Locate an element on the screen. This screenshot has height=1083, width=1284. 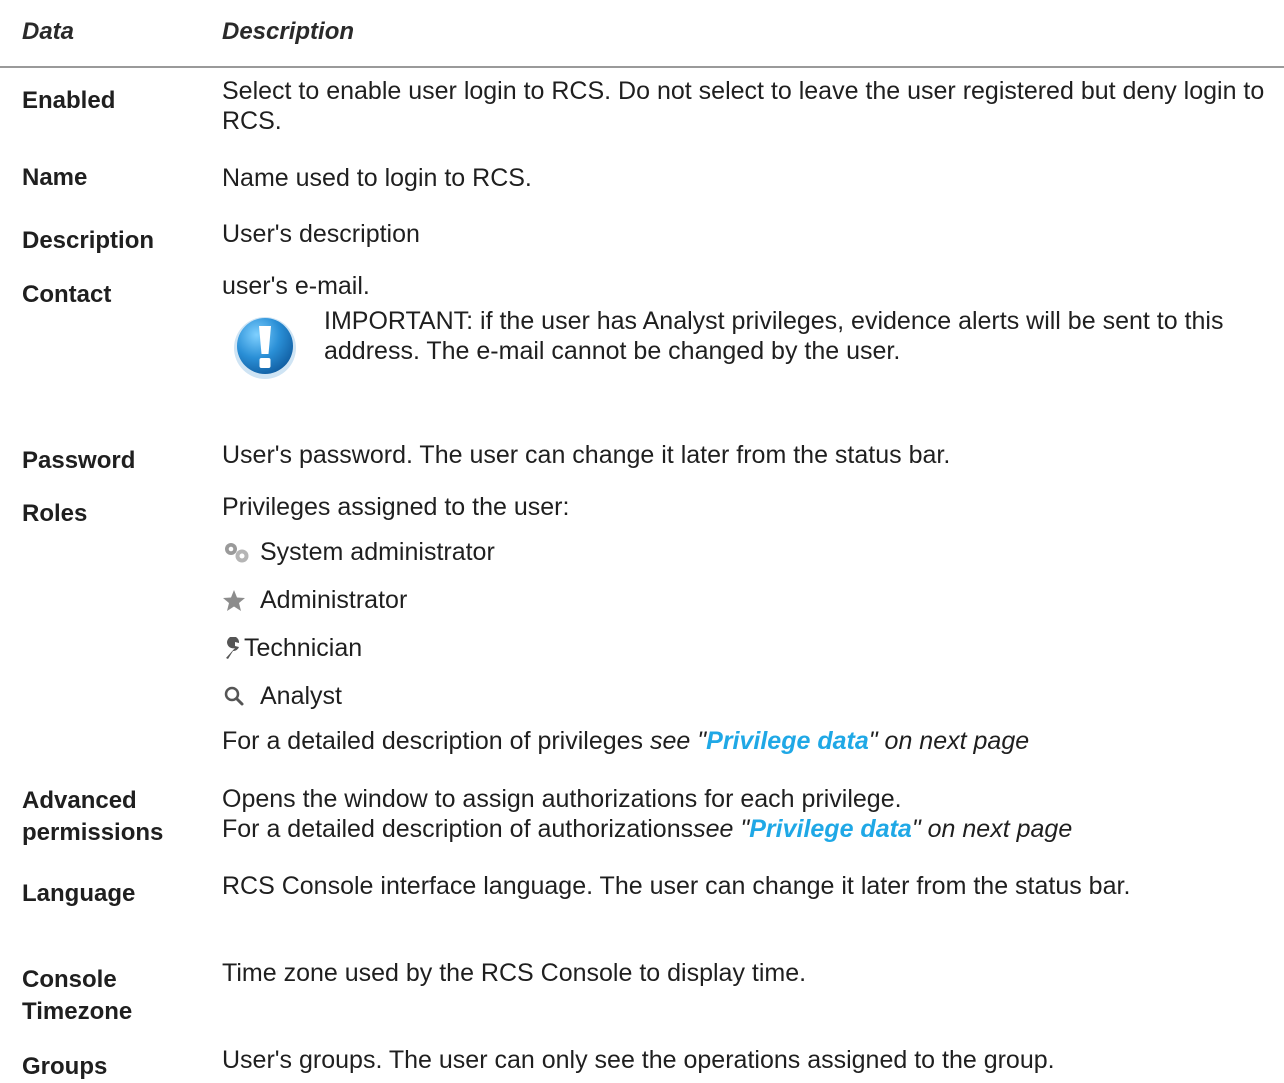
term-password: Password is located at coordinates (79, 460).